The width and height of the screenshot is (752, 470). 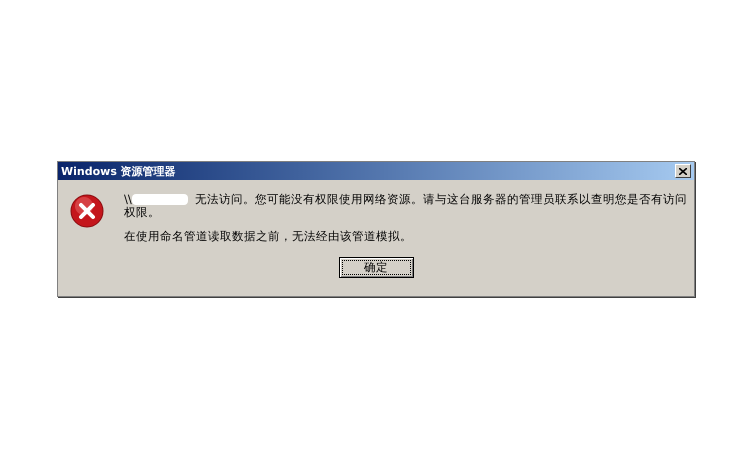 What do you see at coordinates (142, 212) in the screenshot?
I see `error-message: 权限。` at bounding box center [142, 212].